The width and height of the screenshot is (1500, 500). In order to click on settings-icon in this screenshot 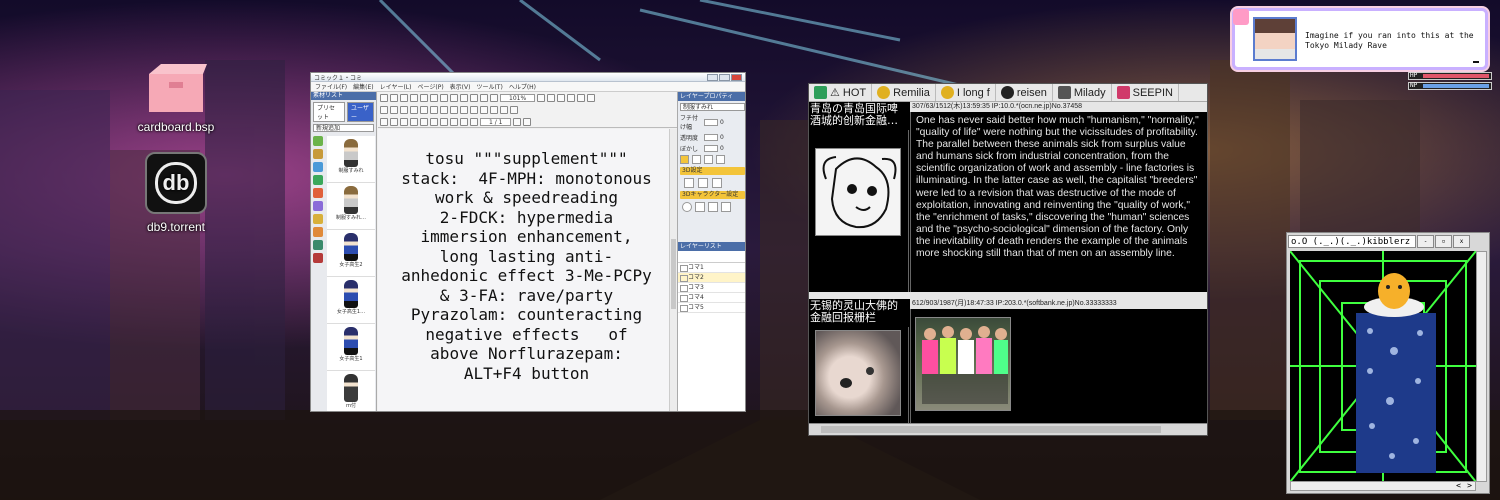, I will do `click(494, 98)`.